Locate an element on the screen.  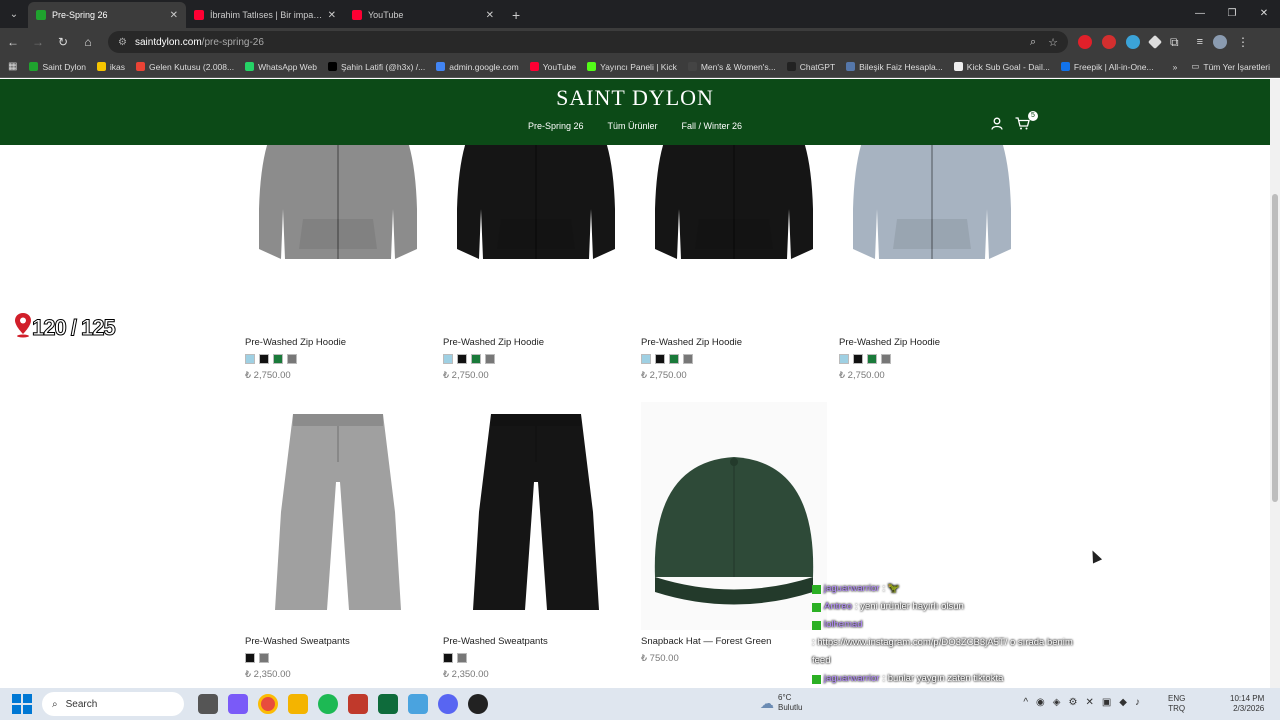
close-window-icon: ✕ is located at coordinates (1264, 13).